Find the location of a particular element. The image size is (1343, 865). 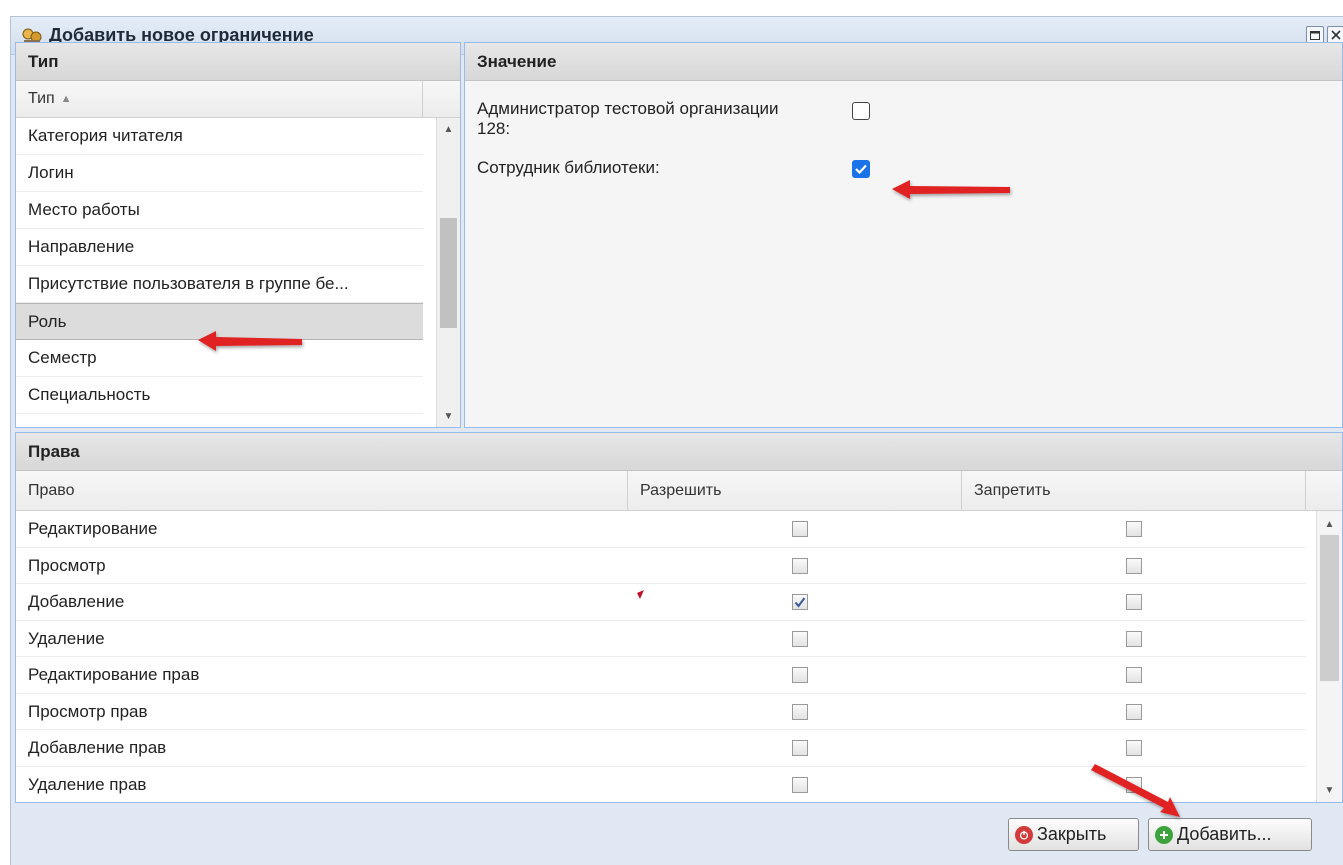

rights-grid-header: Право Разрешить Запретить is located at coordinates (661, 491).